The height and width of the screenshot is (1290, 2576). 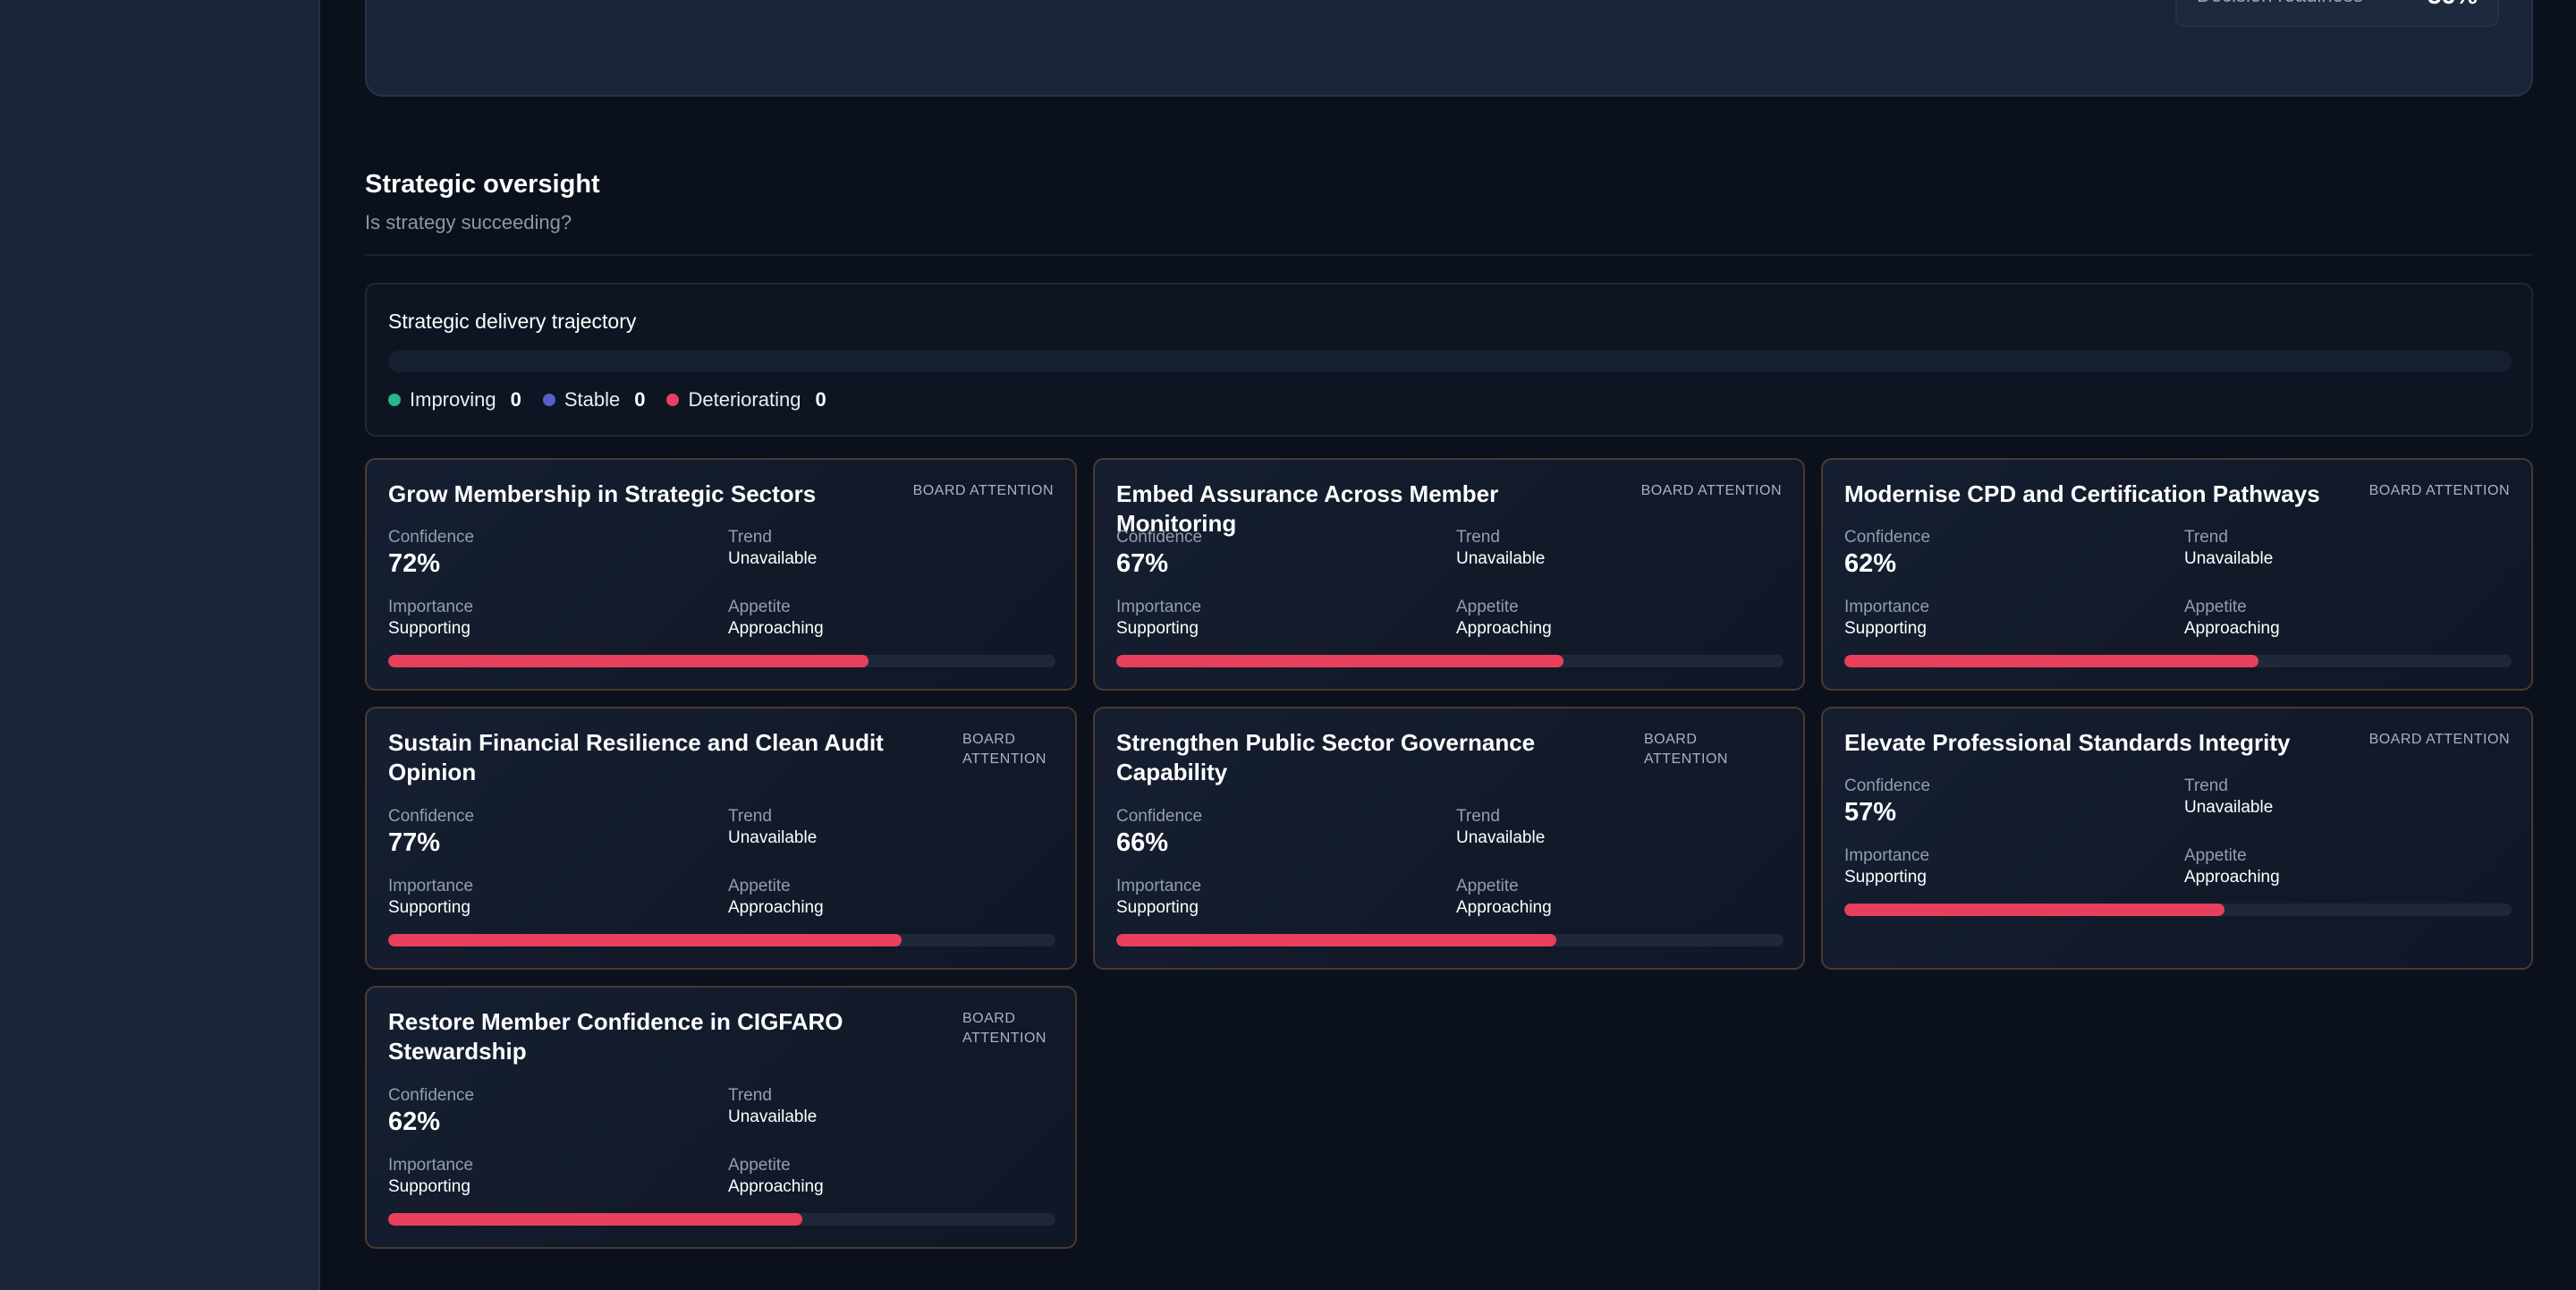 I want to click on confidence-value: 66%, so click(x=1142, y=842).